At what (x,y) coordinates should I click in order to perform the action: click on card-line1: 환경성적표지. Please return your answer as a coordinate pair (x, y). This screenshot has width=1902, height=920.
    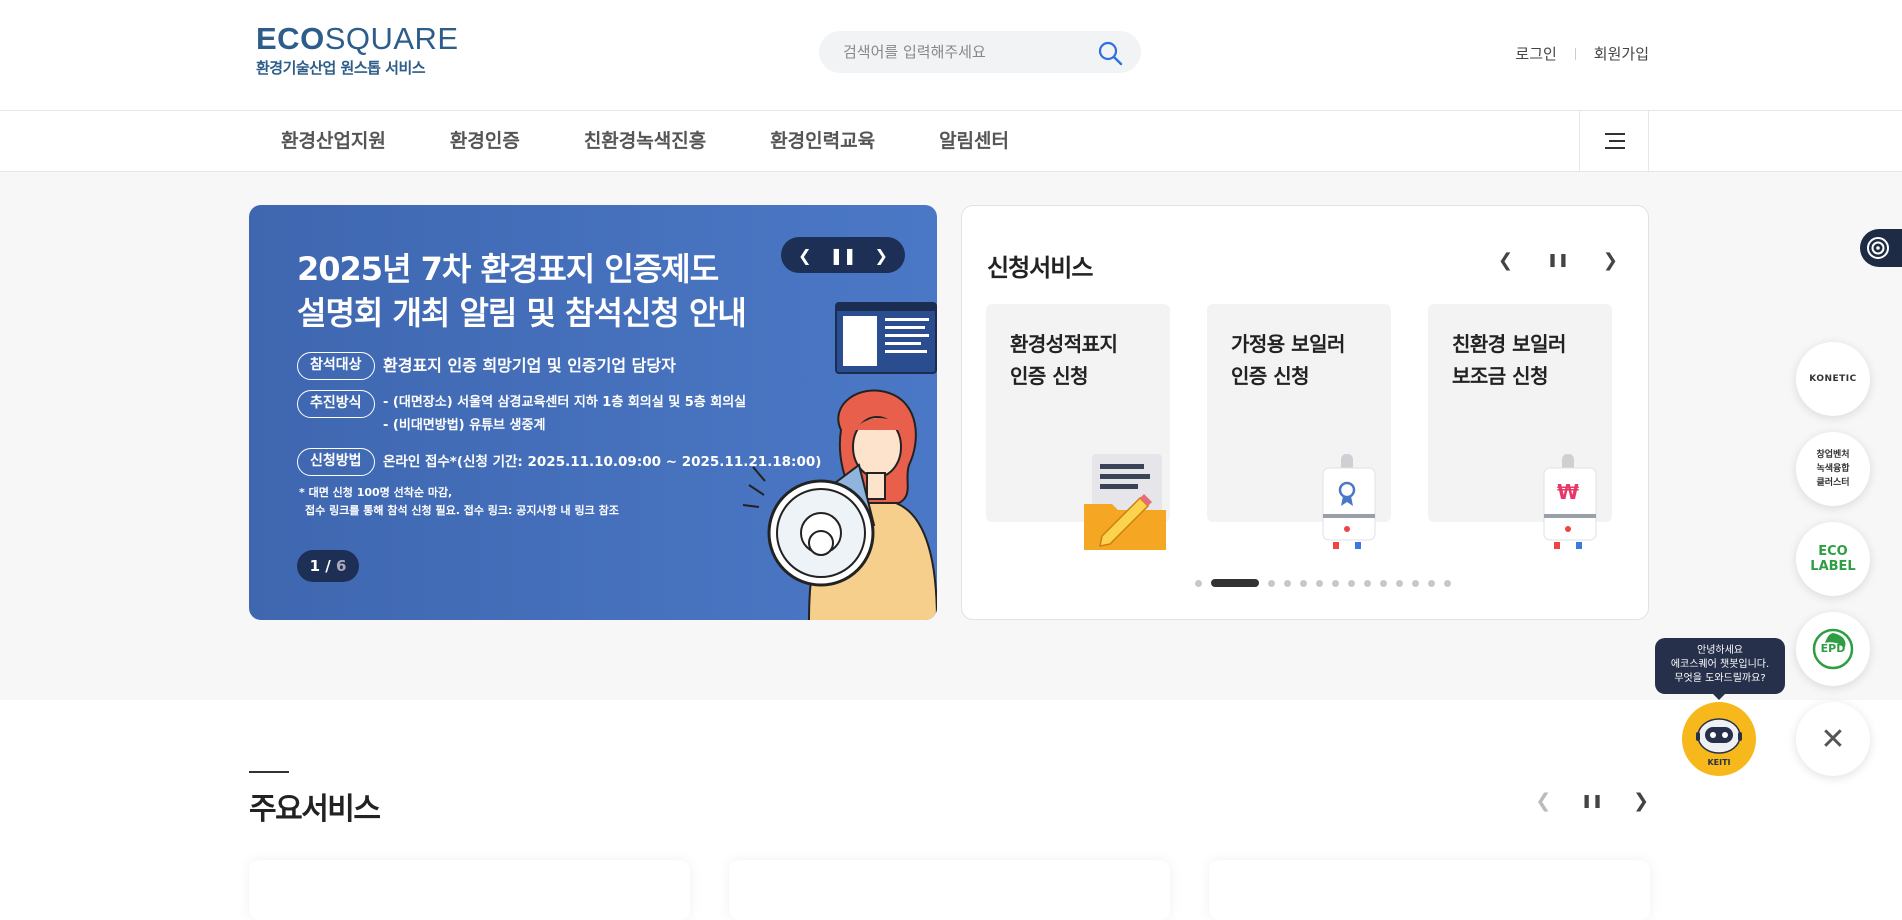
    Looking at the image, I should click on (1064, 344).